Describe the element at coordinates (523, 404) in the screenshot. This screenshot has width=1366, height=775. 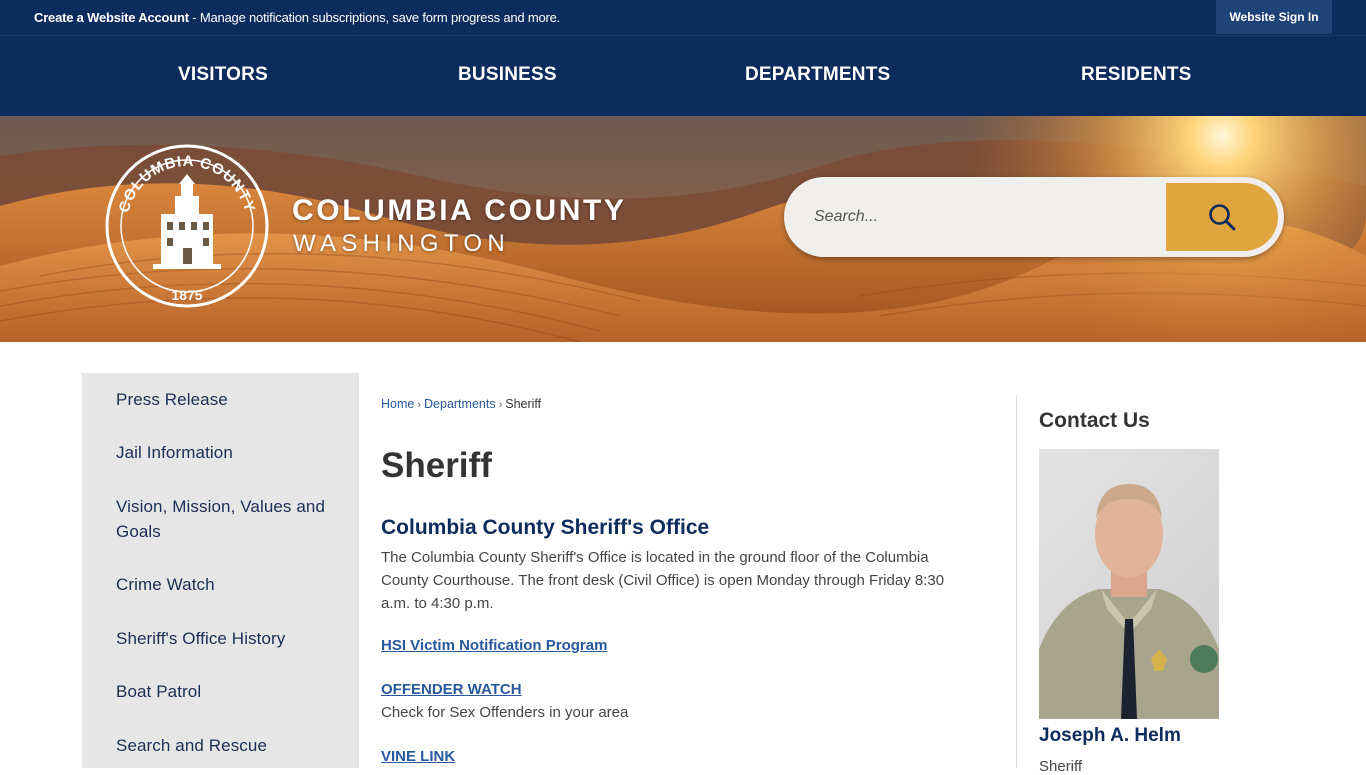
I see `breadcrumb-current: Sheriff` at that location.